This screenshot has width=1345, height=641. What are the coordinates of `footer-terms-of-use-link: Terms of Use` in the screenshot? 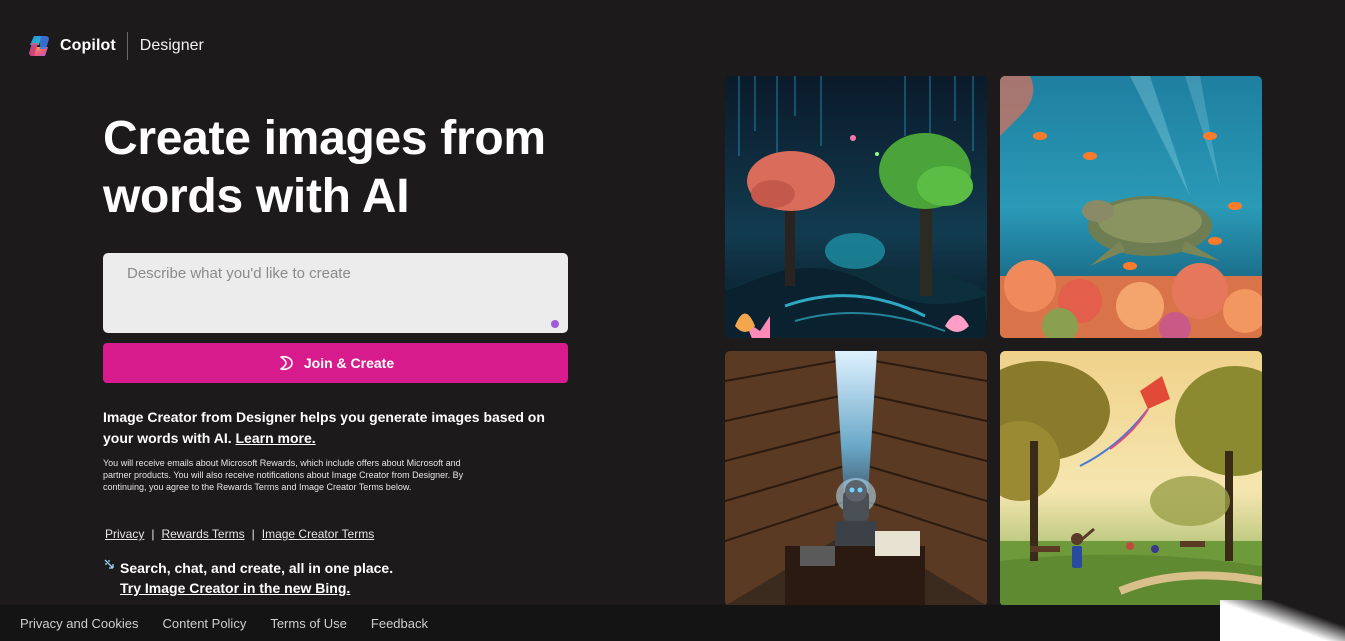 It's located at (308, 623).